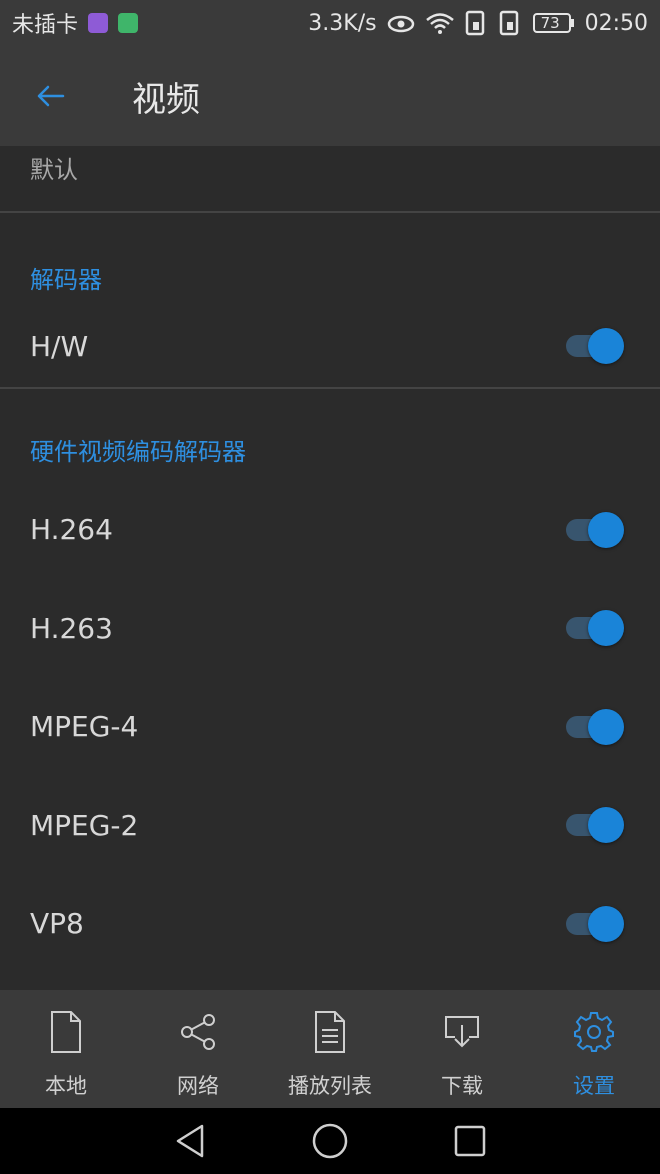 Image resolution: width=660 pixels, height=1174 pixels. I want to click on page-title: 视频, so click(166, 99).